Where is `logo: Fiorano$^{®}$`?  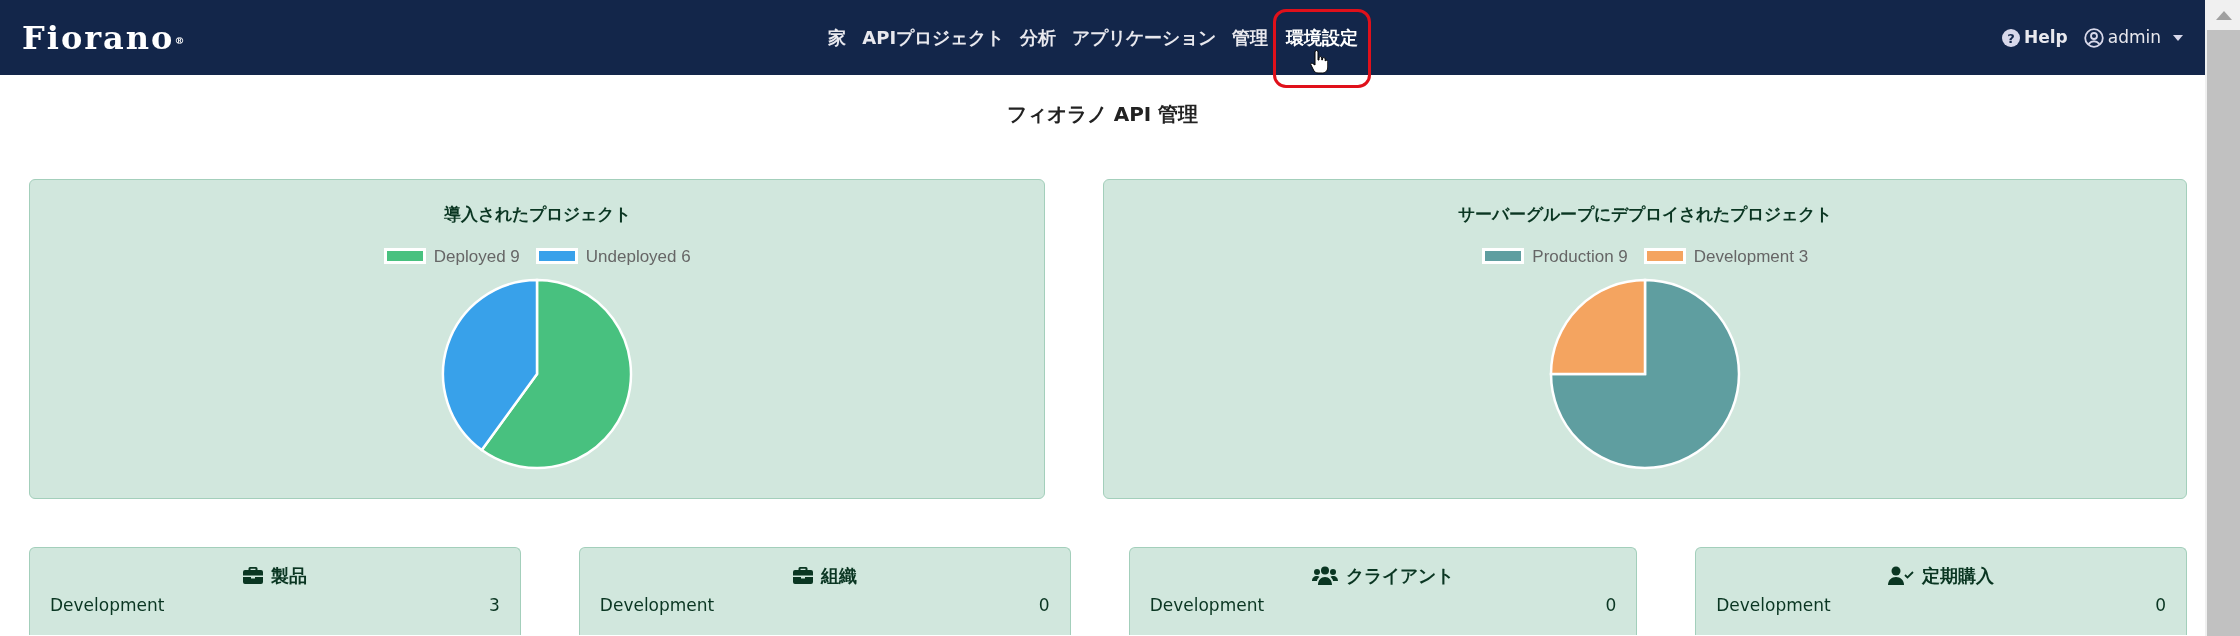 logo: Fiorano$^{®}$ is located at coordinates (104, 37).